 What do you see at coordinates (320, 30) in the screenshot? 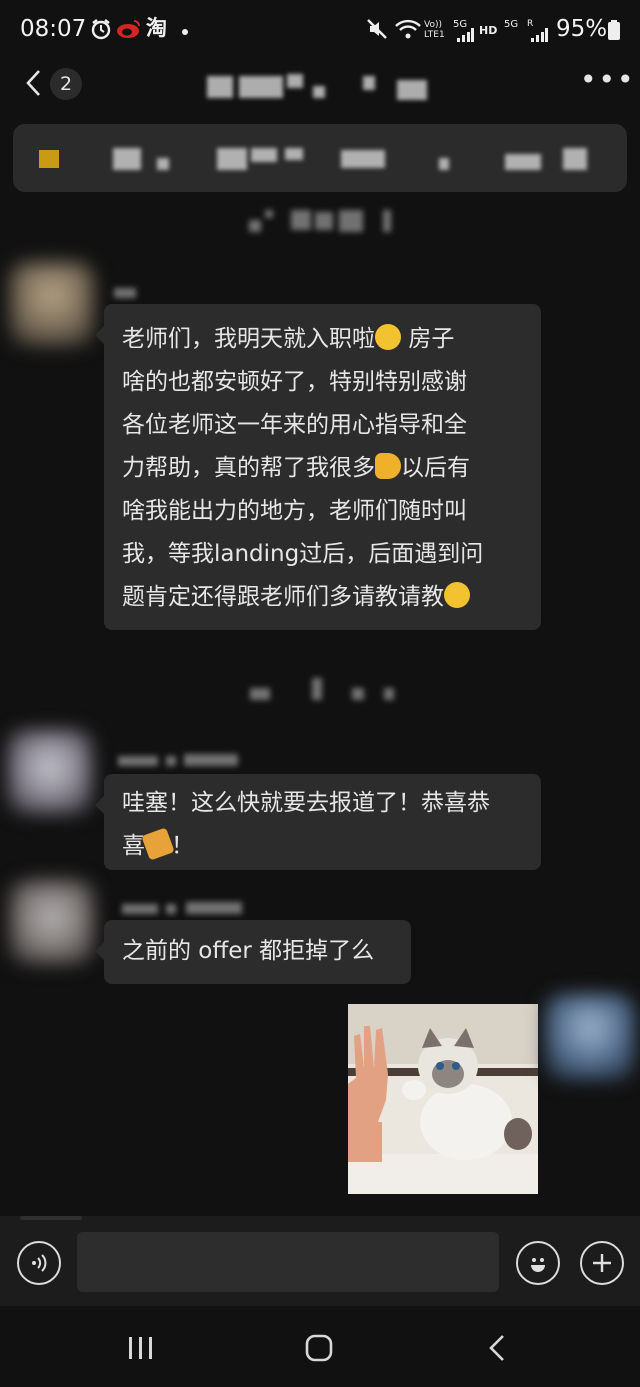
I see `status-bar: 08:07 淘 Vo)) LTE1 5G HD 5G R 95%` at bounding box center [320, 30].